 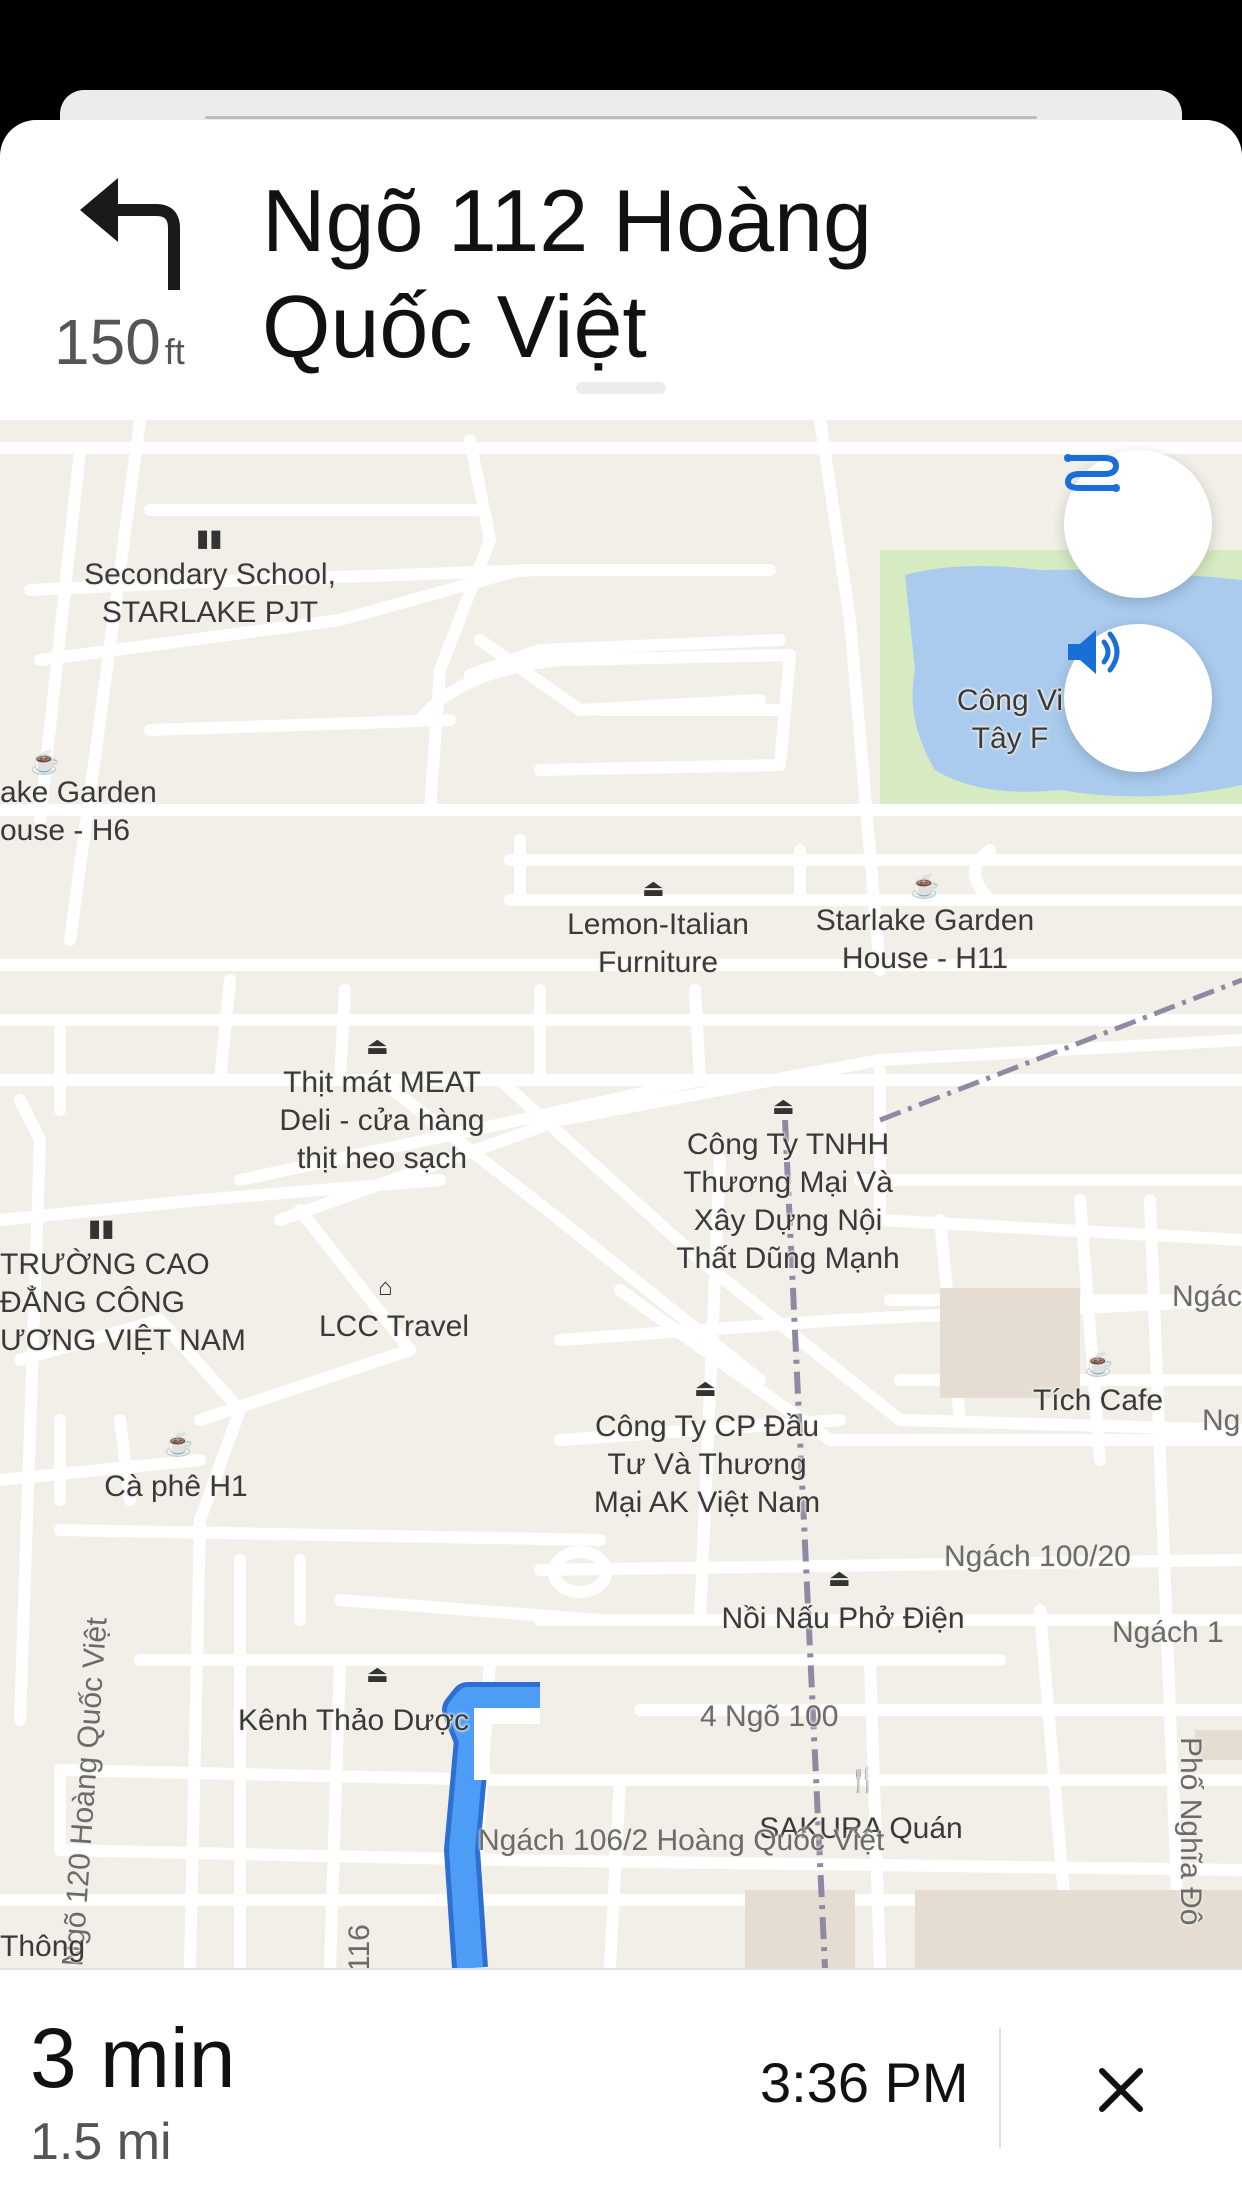 I want to click on restaurant-icon: 🍴, so click(x=863, y=1780).